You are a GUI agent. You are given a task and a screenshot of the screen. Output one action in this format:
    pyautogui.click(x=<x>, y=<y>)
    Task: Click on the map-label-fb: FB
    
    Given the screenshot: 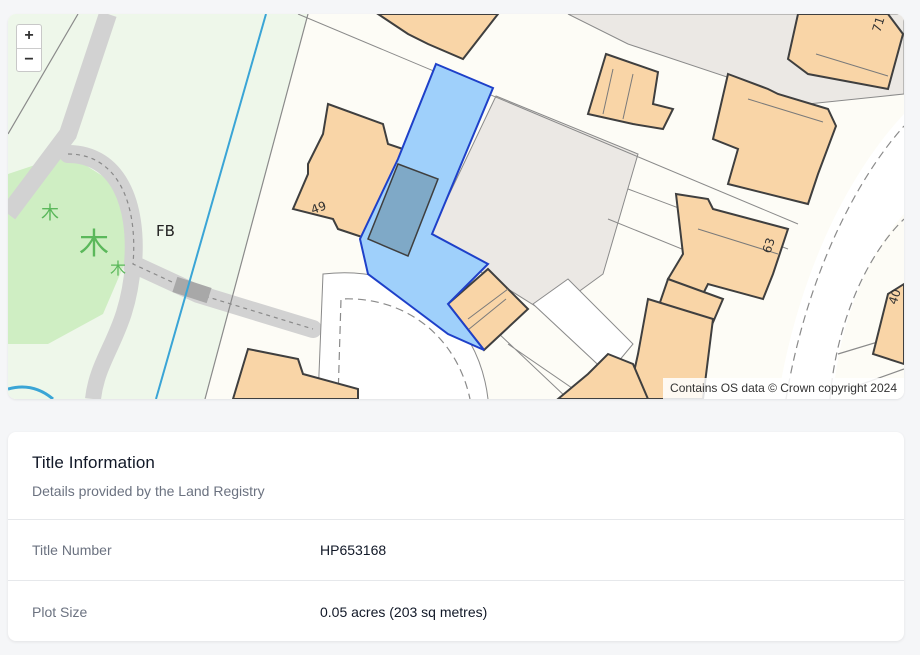 What is the action you would take?
    pyautogui.click(x=165, y=231)
    